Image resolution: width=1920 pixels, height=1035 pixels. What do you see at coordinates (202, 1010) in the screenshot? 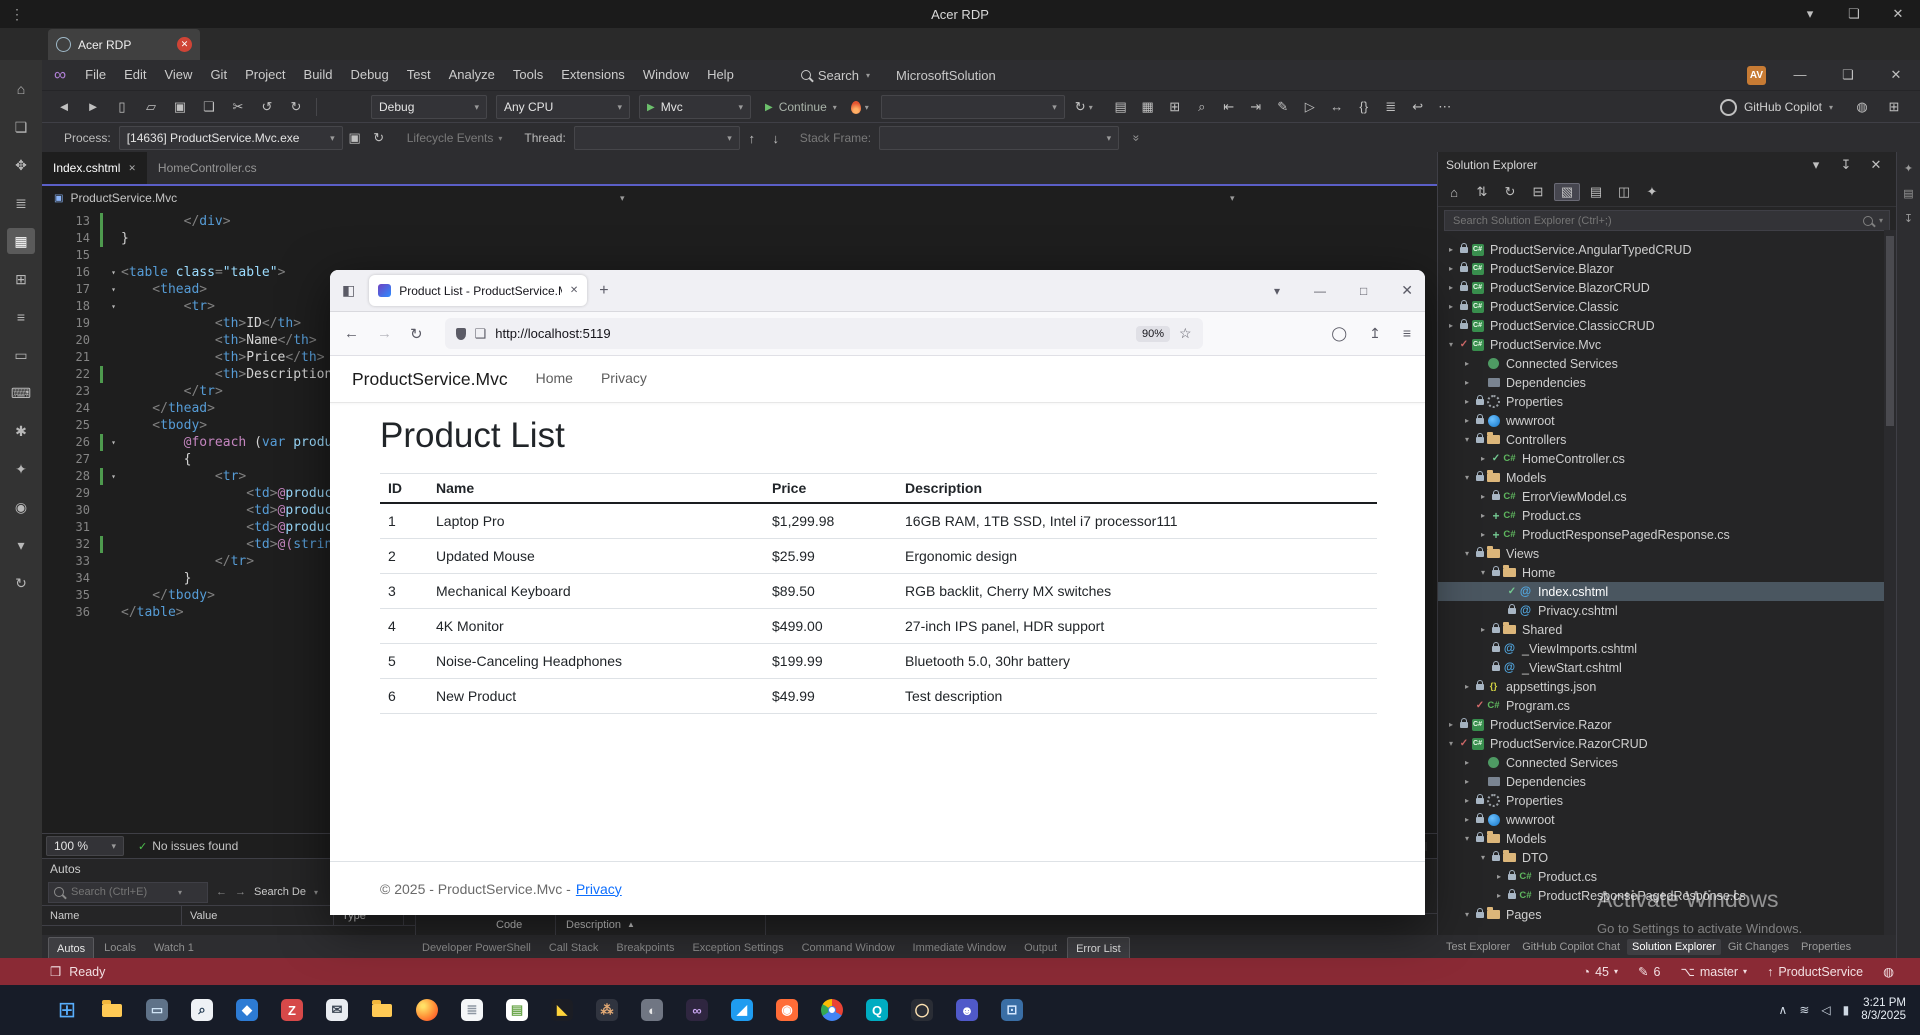
I see `search-app: ⌕` at bounding box center [202, 1010].